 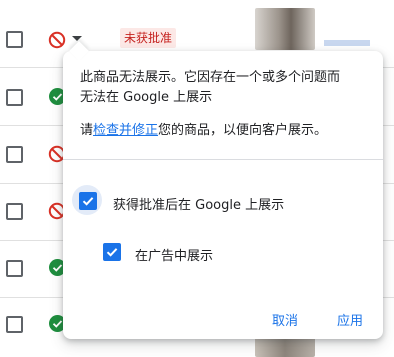 What do you see at coordinates (148, 38) in the screenshot?
I see `status-badge: 未获批准` at bounding box center [148, 38].